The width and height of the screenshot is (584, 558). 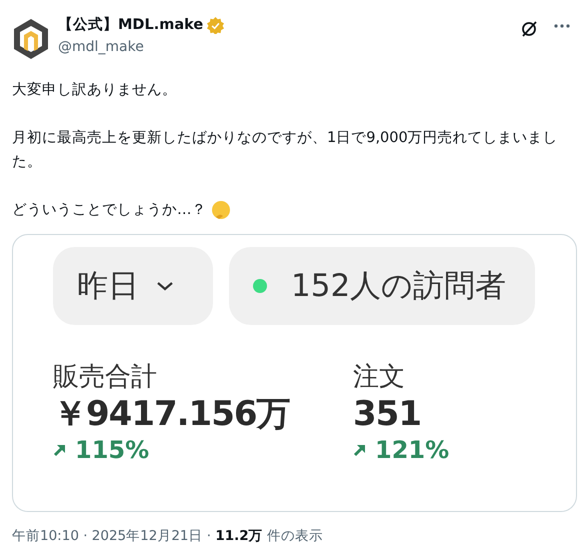 I want to click on status-dot-icon, so click(x=260, y=286).